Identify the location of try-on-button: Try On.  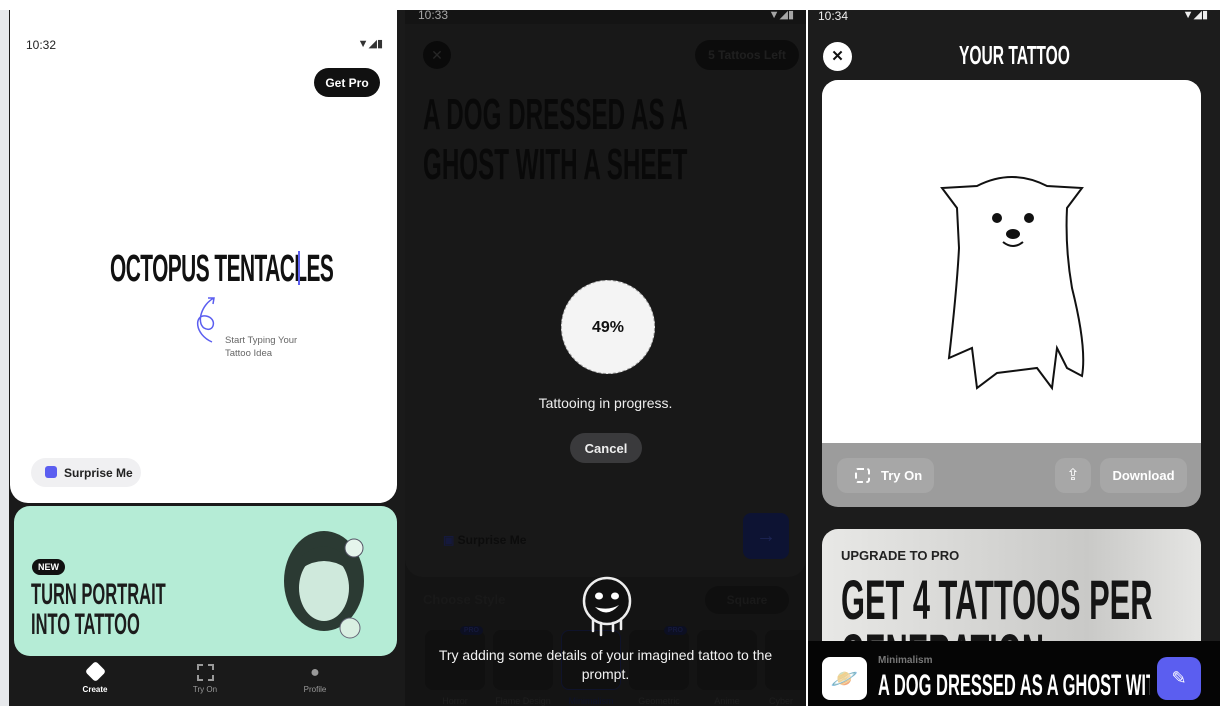
(885, 475).